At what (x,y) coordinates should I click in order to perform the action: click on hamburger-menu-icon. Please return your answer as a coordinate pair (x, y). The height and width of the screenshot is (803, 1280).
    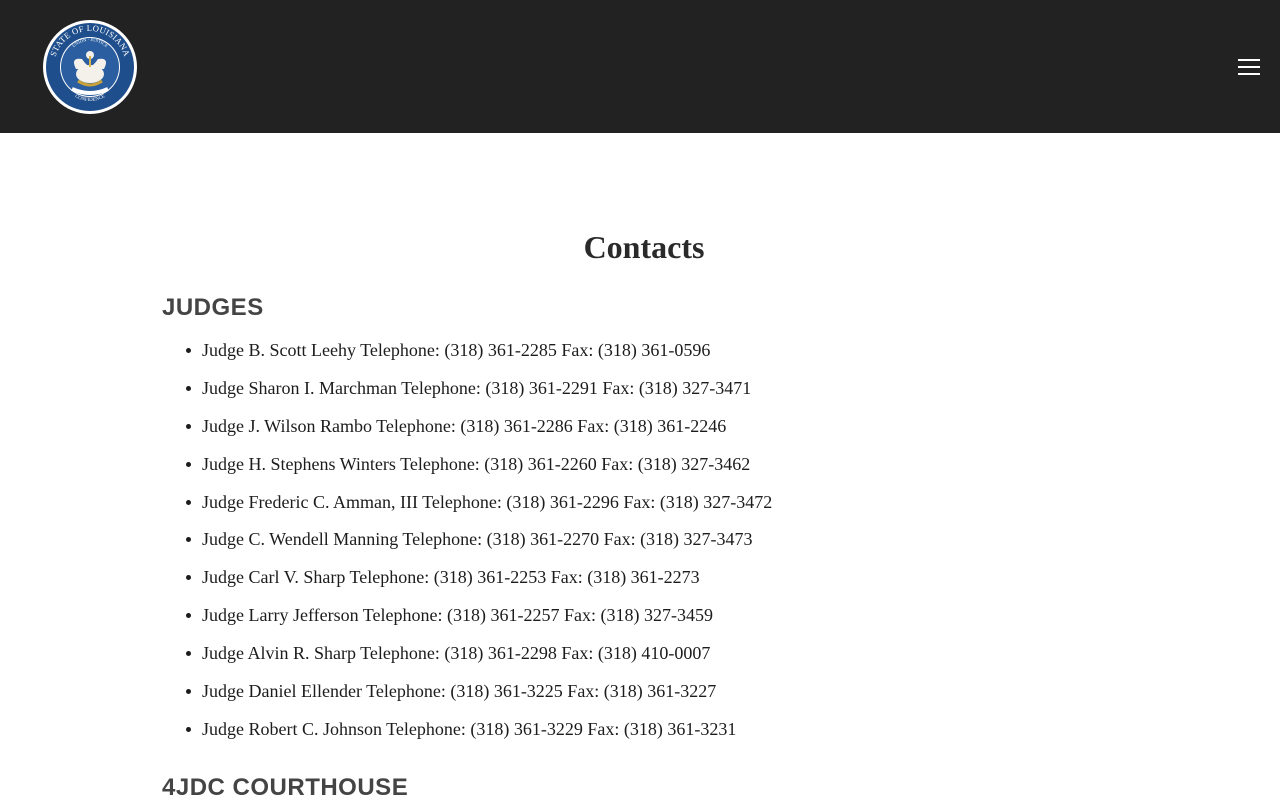
    Looking at the image, I should click on (1249, 67).